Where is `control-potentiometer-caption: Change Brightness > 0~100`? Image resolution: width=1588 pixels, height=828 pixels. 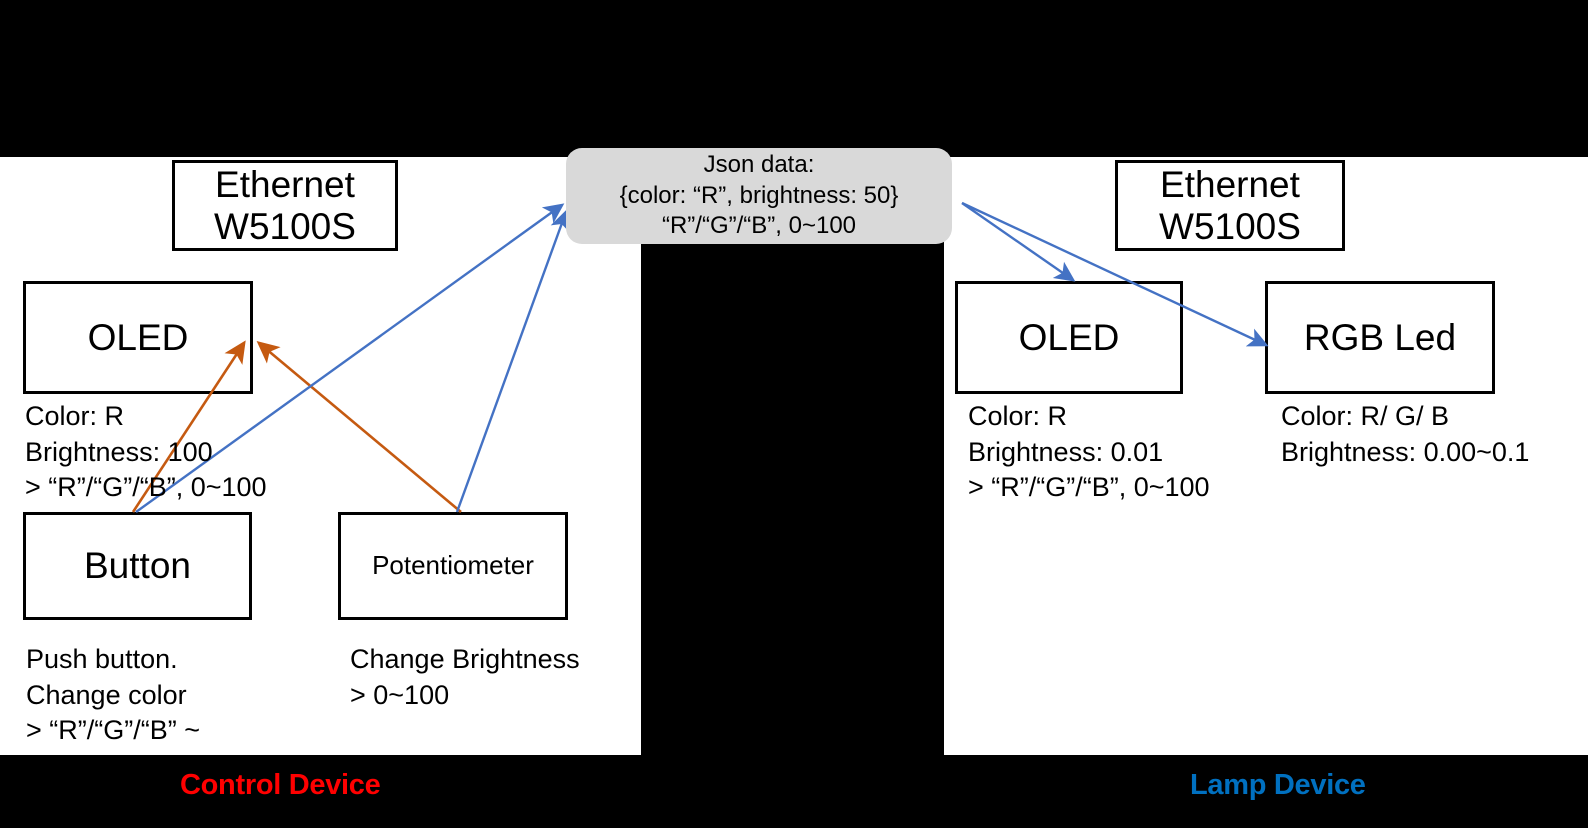 control-potentiometer-caption: Change Brightness > 0~100 is located at coordinates (465, 677).